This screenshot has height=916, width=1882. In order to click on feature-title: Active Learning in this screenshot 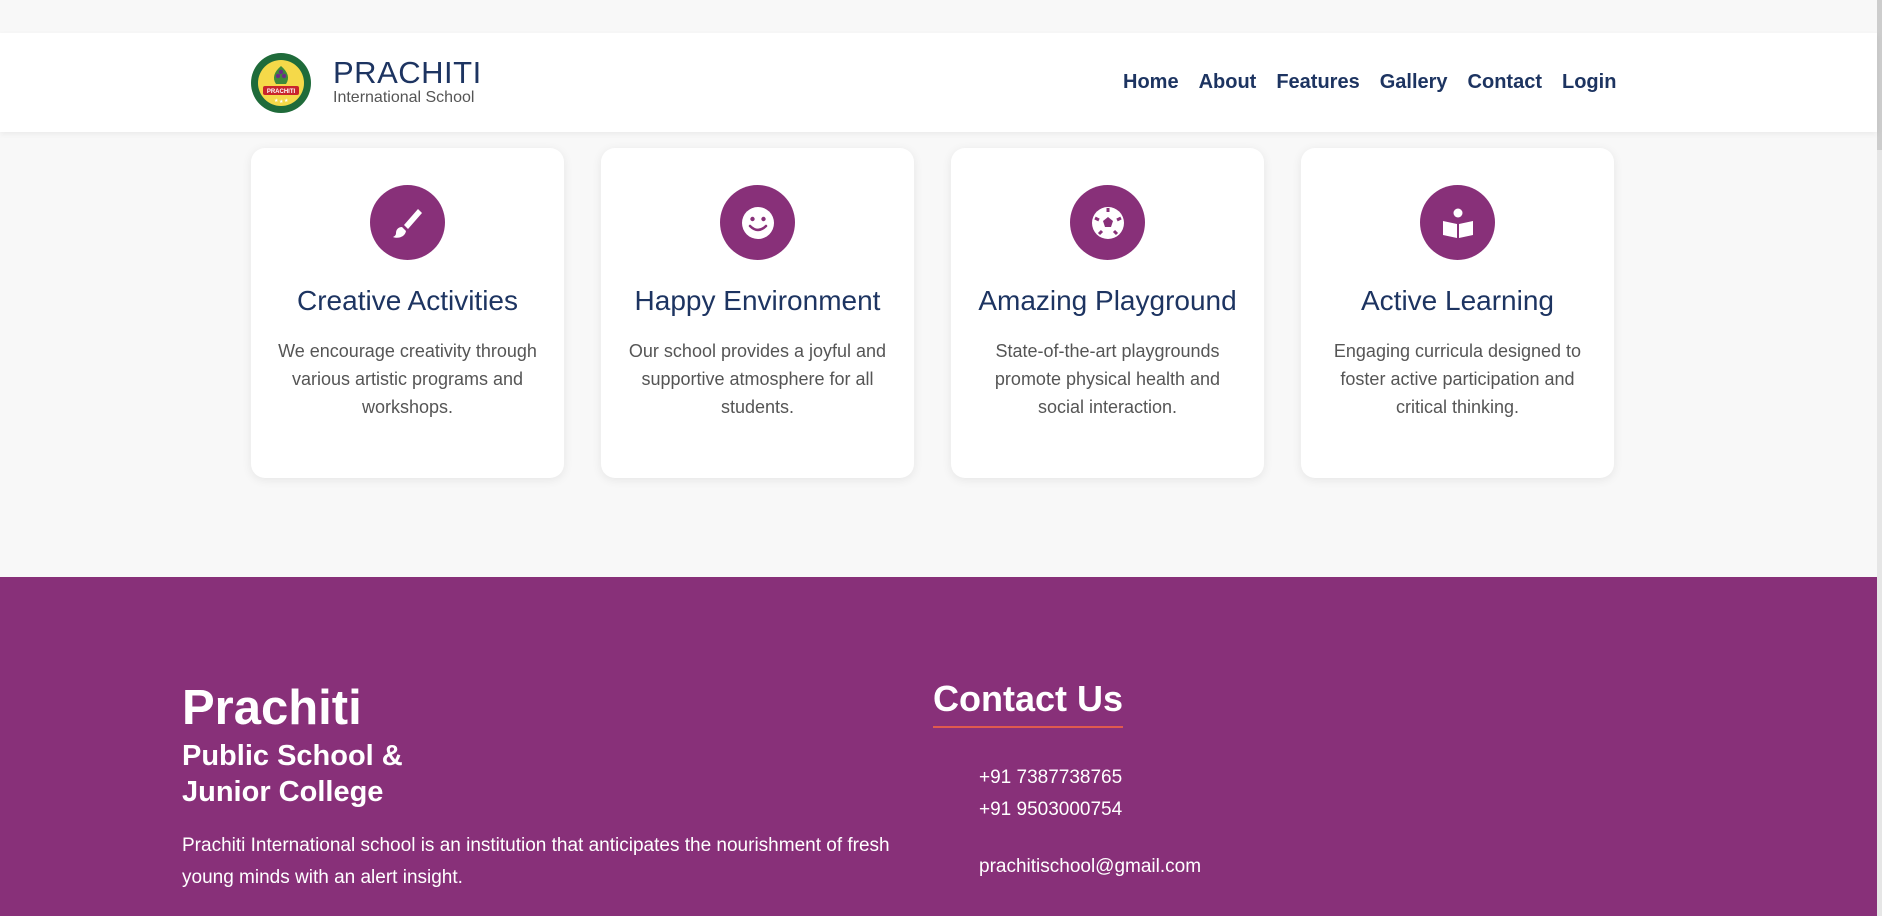, I will do `click(1457, 300)`.